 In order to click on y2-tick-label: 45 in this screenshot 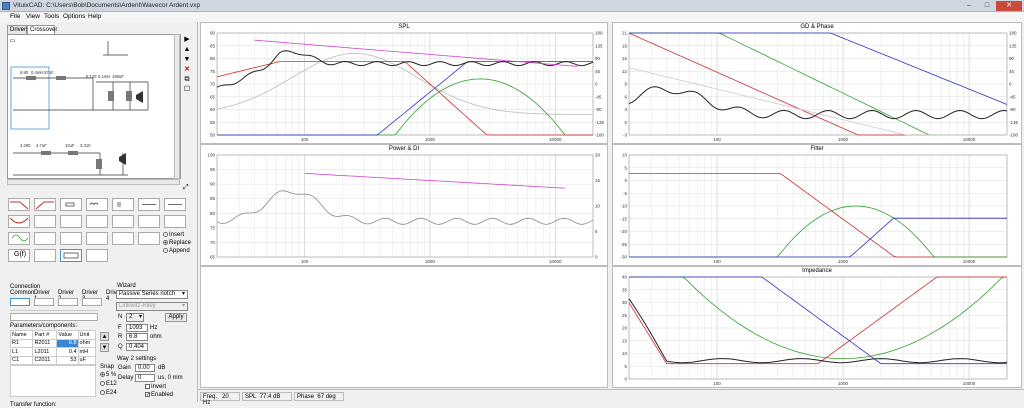, I will do `click(1012, 71)`.